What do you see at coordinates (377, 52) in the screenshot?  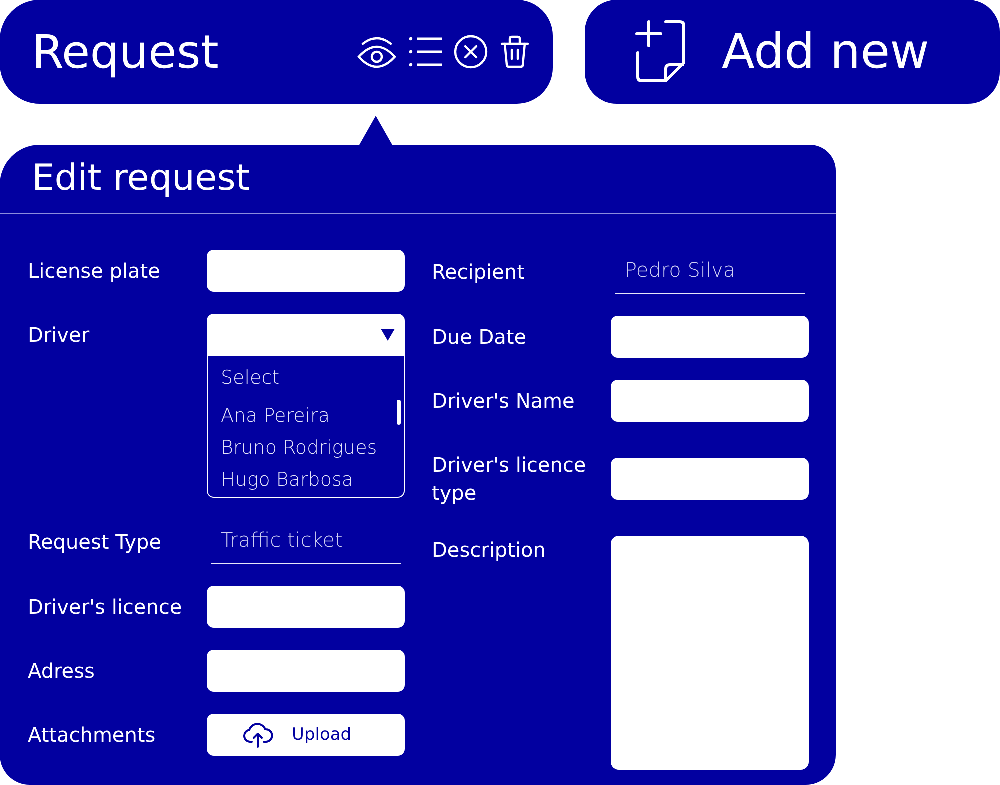 I see `eye-icon` at bounding box center [377, 52].